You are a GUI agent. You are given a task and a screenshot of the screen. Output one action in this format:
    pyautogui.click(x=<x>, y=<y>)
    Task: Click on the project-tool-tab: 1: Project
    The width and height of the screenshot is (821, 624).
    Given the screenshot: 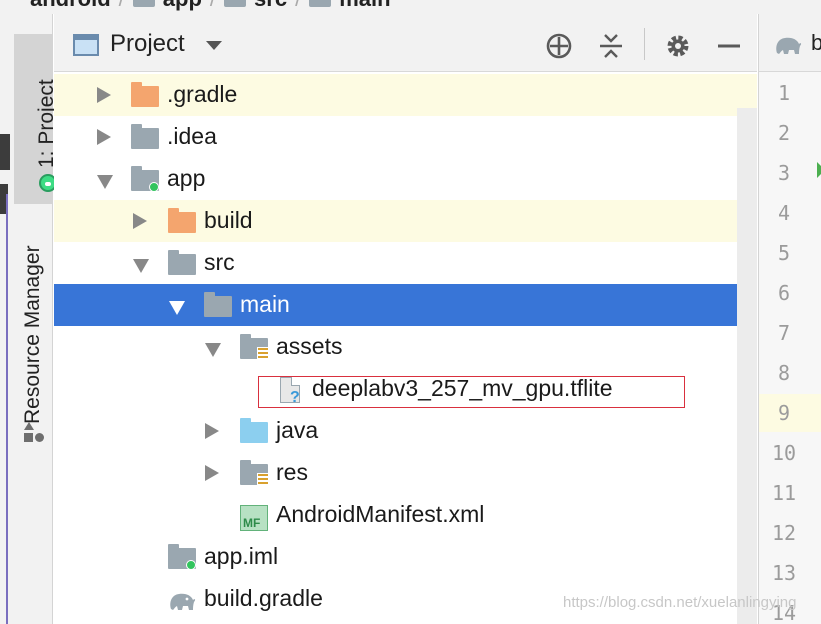 What is the action you would take?
    pyautogui.click(x=36, y=119)
    